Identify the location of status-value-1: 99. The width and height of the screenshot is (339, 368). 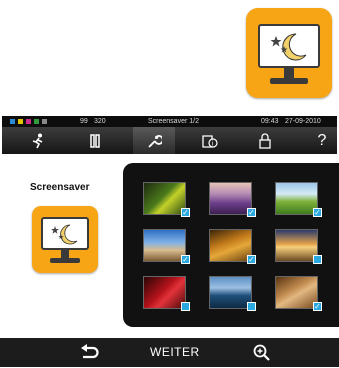
(84, 121).